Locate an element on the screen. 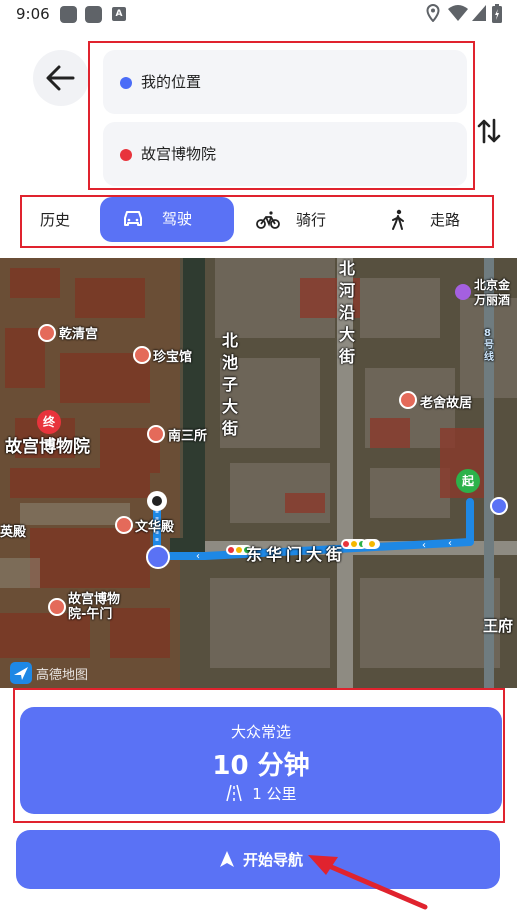 The width and height of the screenshot is (517, 920). map-label-qianqing: 乾清宫 is located at coordinates (79, 334).